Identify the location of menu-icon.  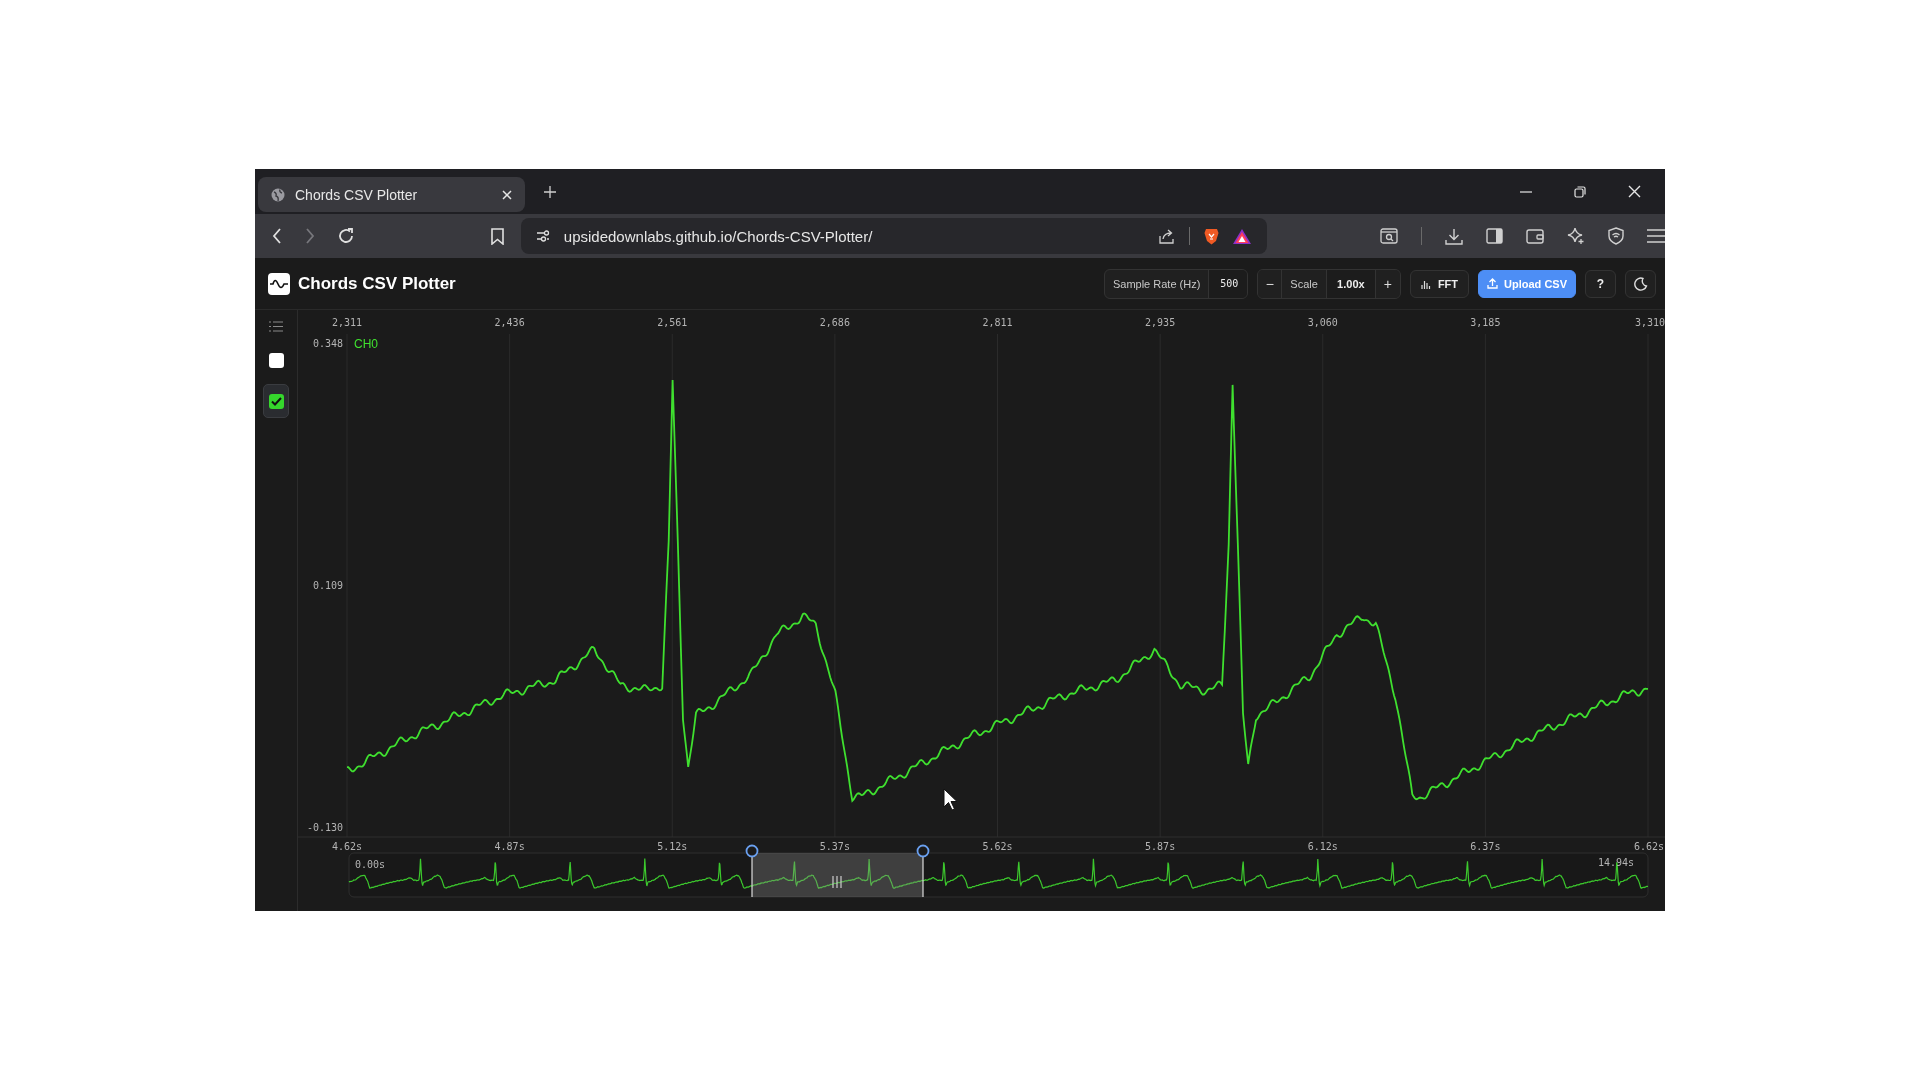
(1656, 236).